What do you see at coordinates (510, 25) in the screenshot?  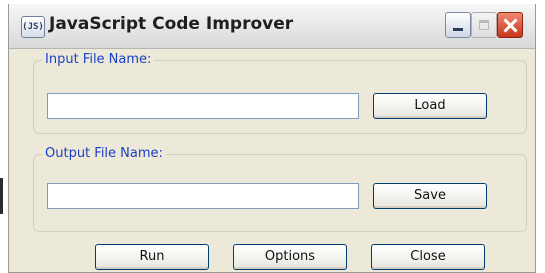 I see `close-icon` at bounding box center [510, 25].